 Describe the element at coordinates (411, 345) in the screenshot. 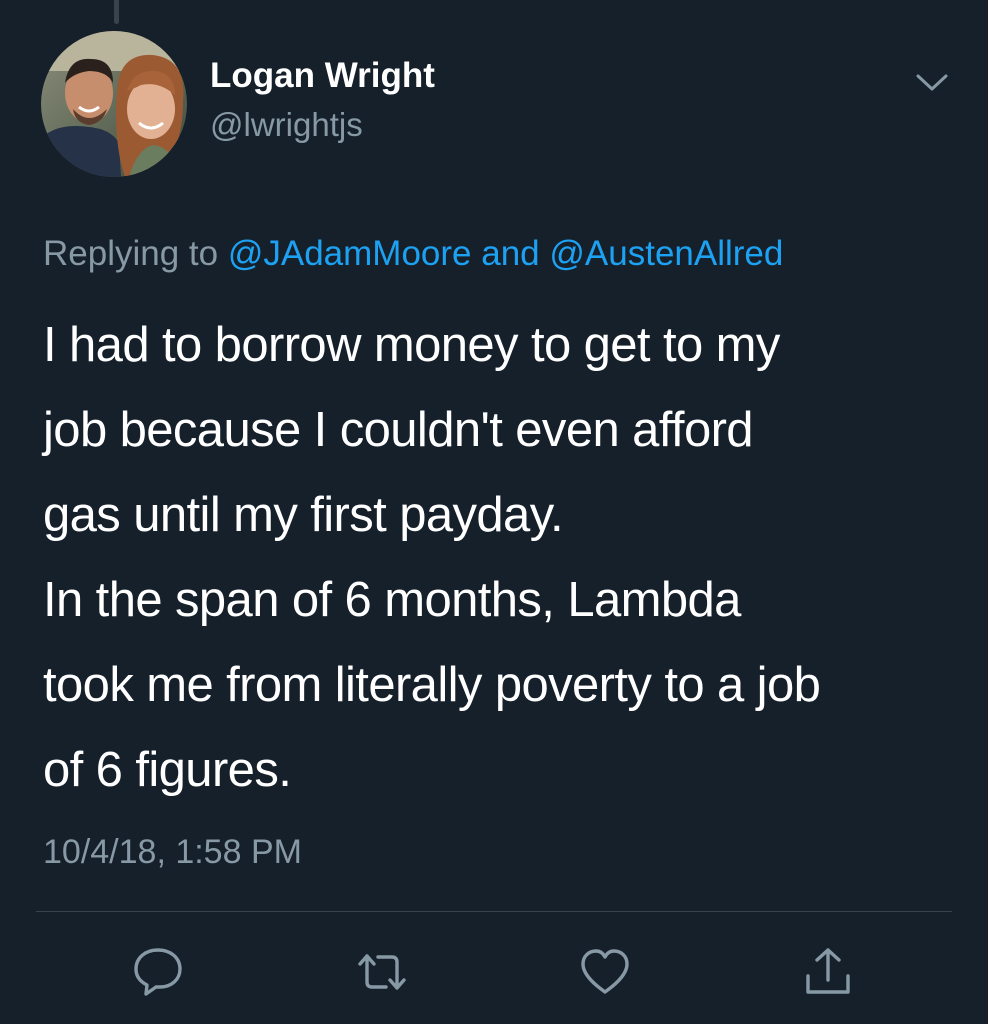

I see `tweet-text-line: I had to borrow money to get to my` at that location.